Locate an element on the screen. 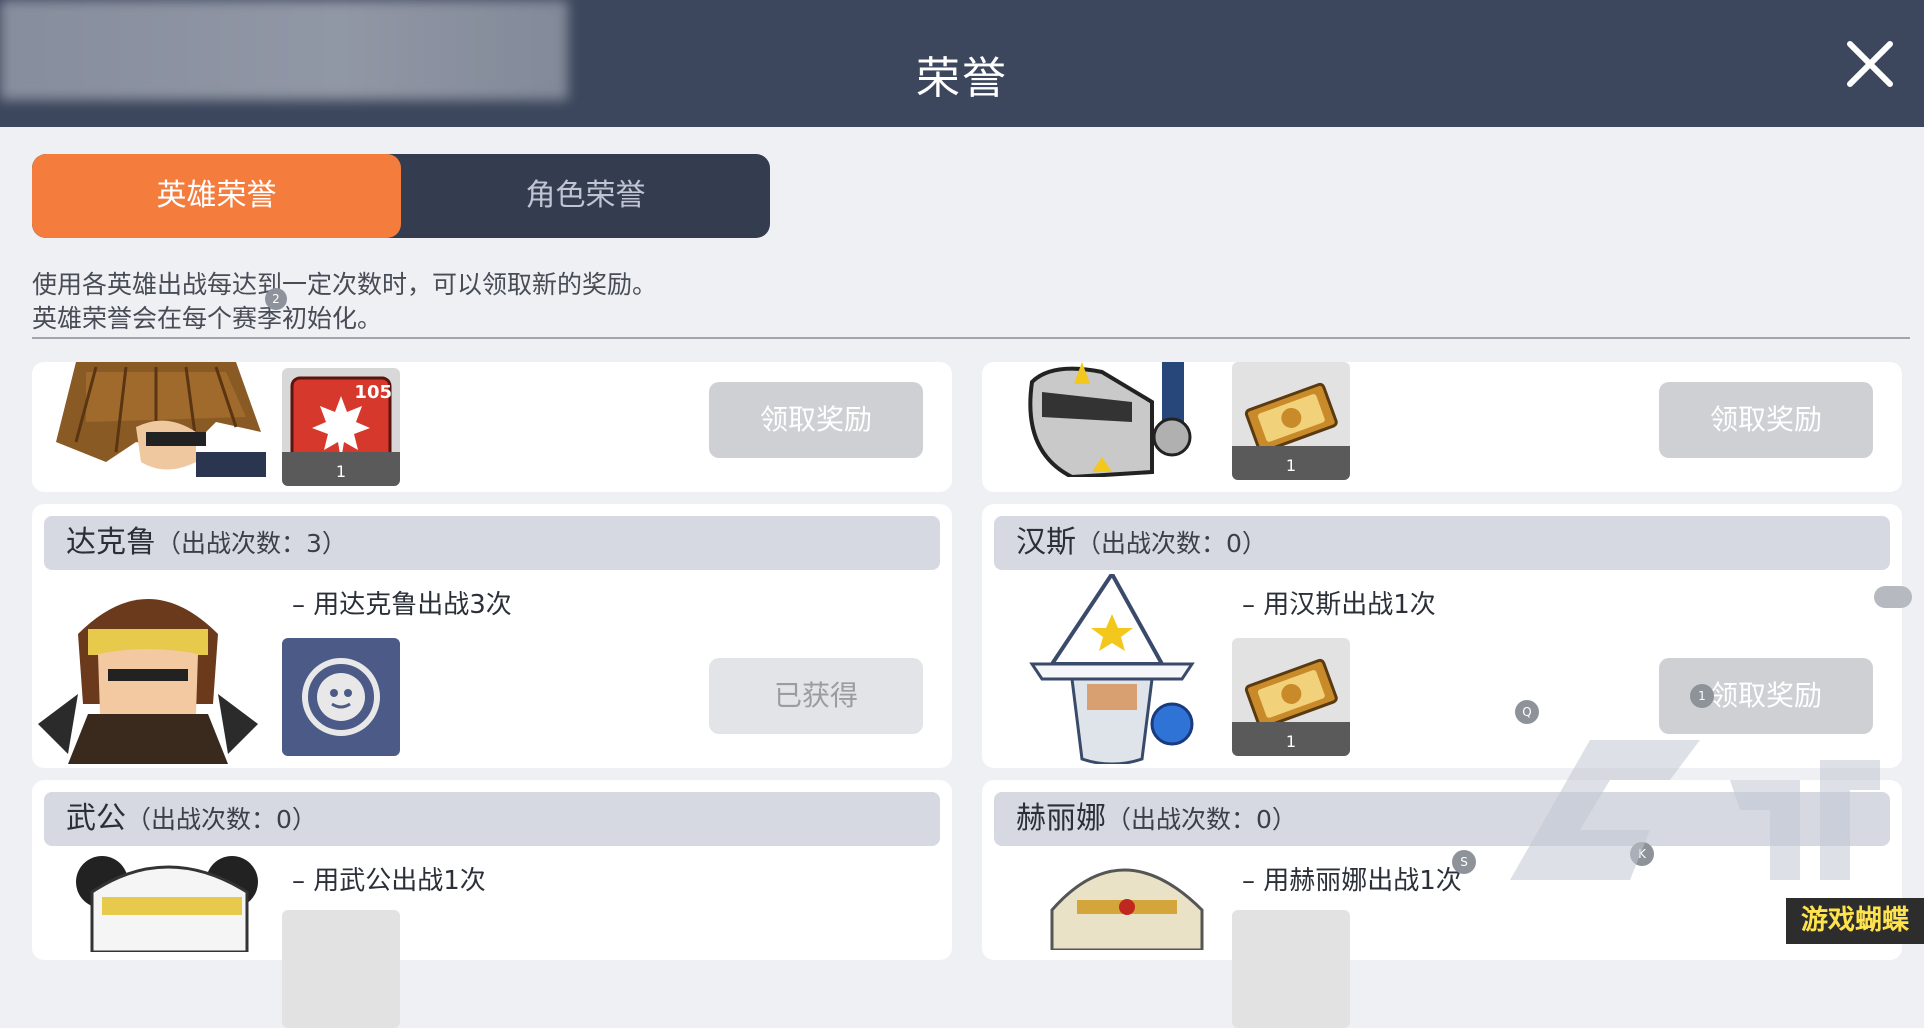 The image size is (1924, 1028). hero-name: 赫丽娜 is located at coordinates (1061, 818).